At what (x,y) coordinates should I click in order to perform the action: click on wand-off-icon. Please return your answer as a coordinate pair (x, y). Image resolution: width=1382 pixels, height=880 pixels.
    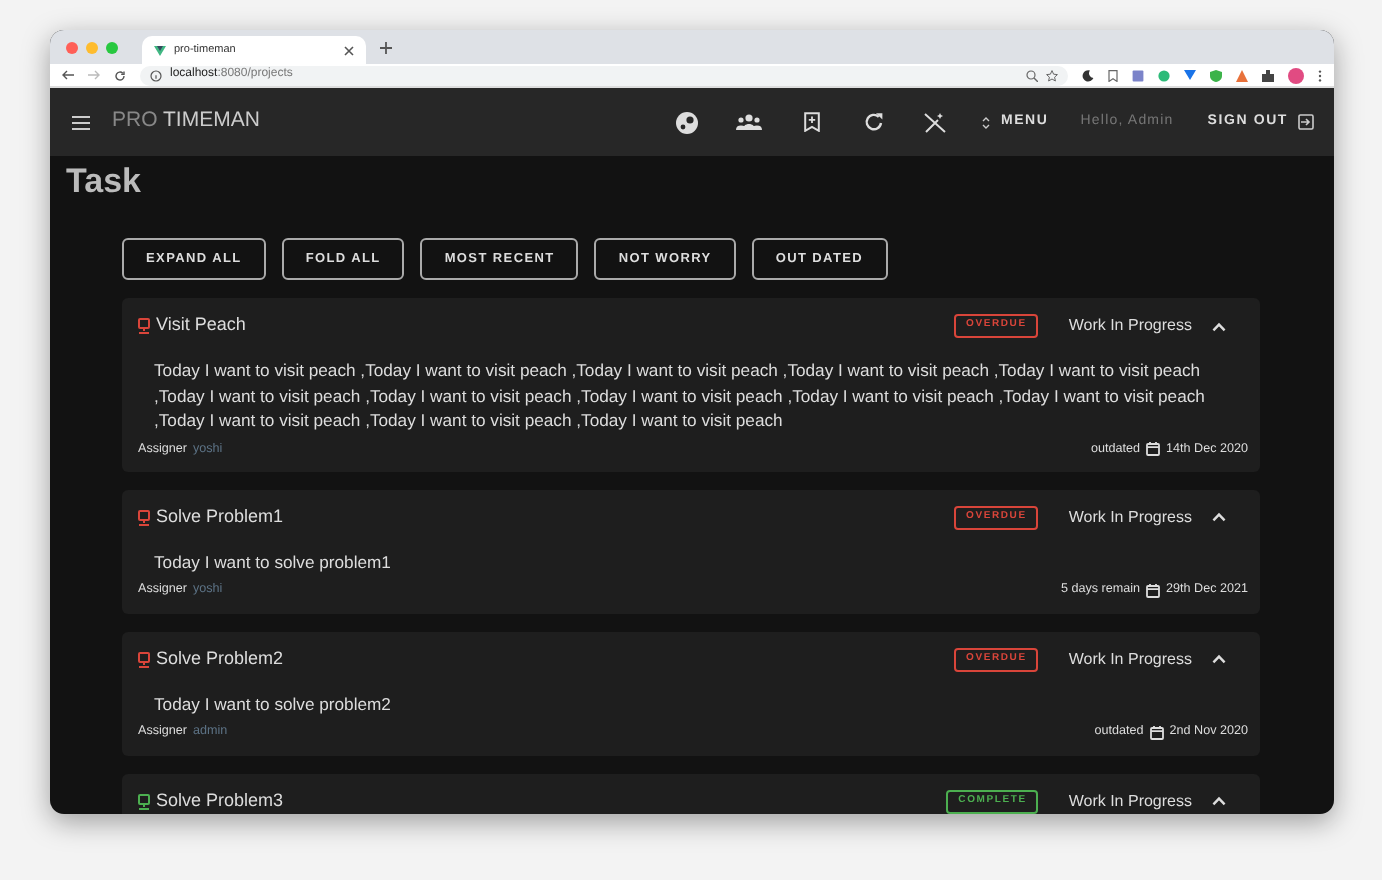
    Looking at the image, I should click on (935, 122).